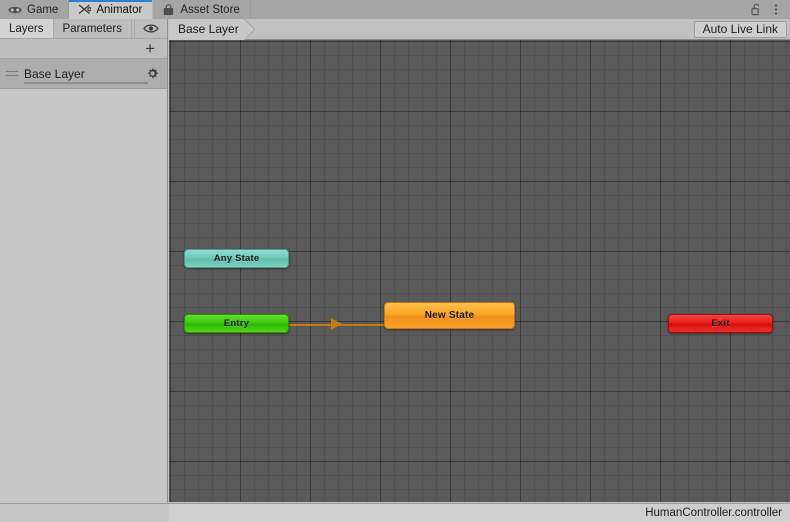 The height and width of the screenshot is (522, 790). I want to click on layer-weight-bar, so click(86, 83).